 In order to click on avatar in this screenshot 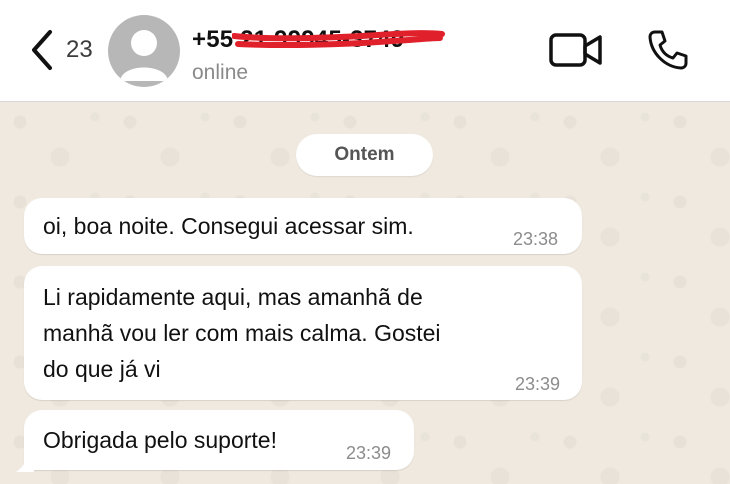, I will do `click(144, 51)`.